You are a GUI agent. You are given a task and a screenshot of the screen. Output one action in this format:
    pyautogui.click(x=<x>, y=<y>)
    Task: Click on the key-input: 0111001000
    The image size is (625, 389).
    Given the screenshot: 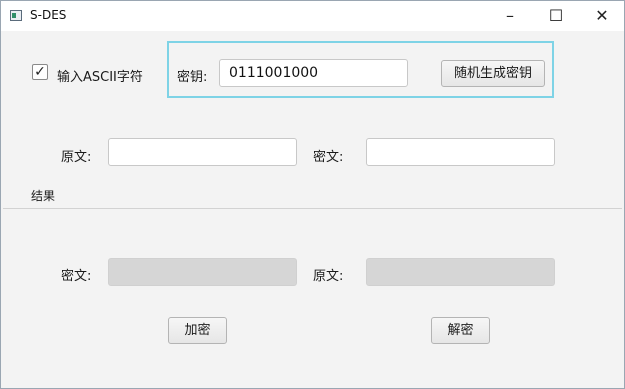 What is the action you would take?
    pyautogui.click(x=313, y=73)
    